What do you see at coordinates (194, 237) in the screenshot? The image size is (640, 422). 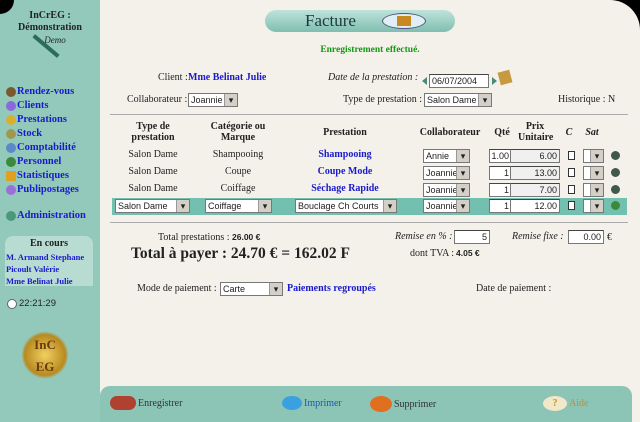 I see `total-label: Total prestations :` at bounding box center [194, 237].